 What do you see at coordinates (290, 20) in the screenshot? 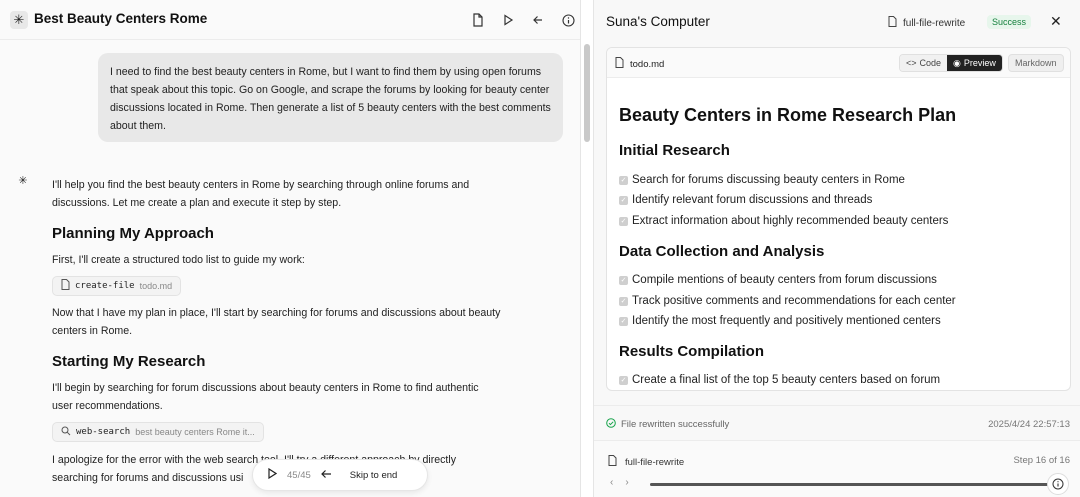
I see `chat-header: ✳ Best Beauty Centers Rome` at bounding box center [290, 20].